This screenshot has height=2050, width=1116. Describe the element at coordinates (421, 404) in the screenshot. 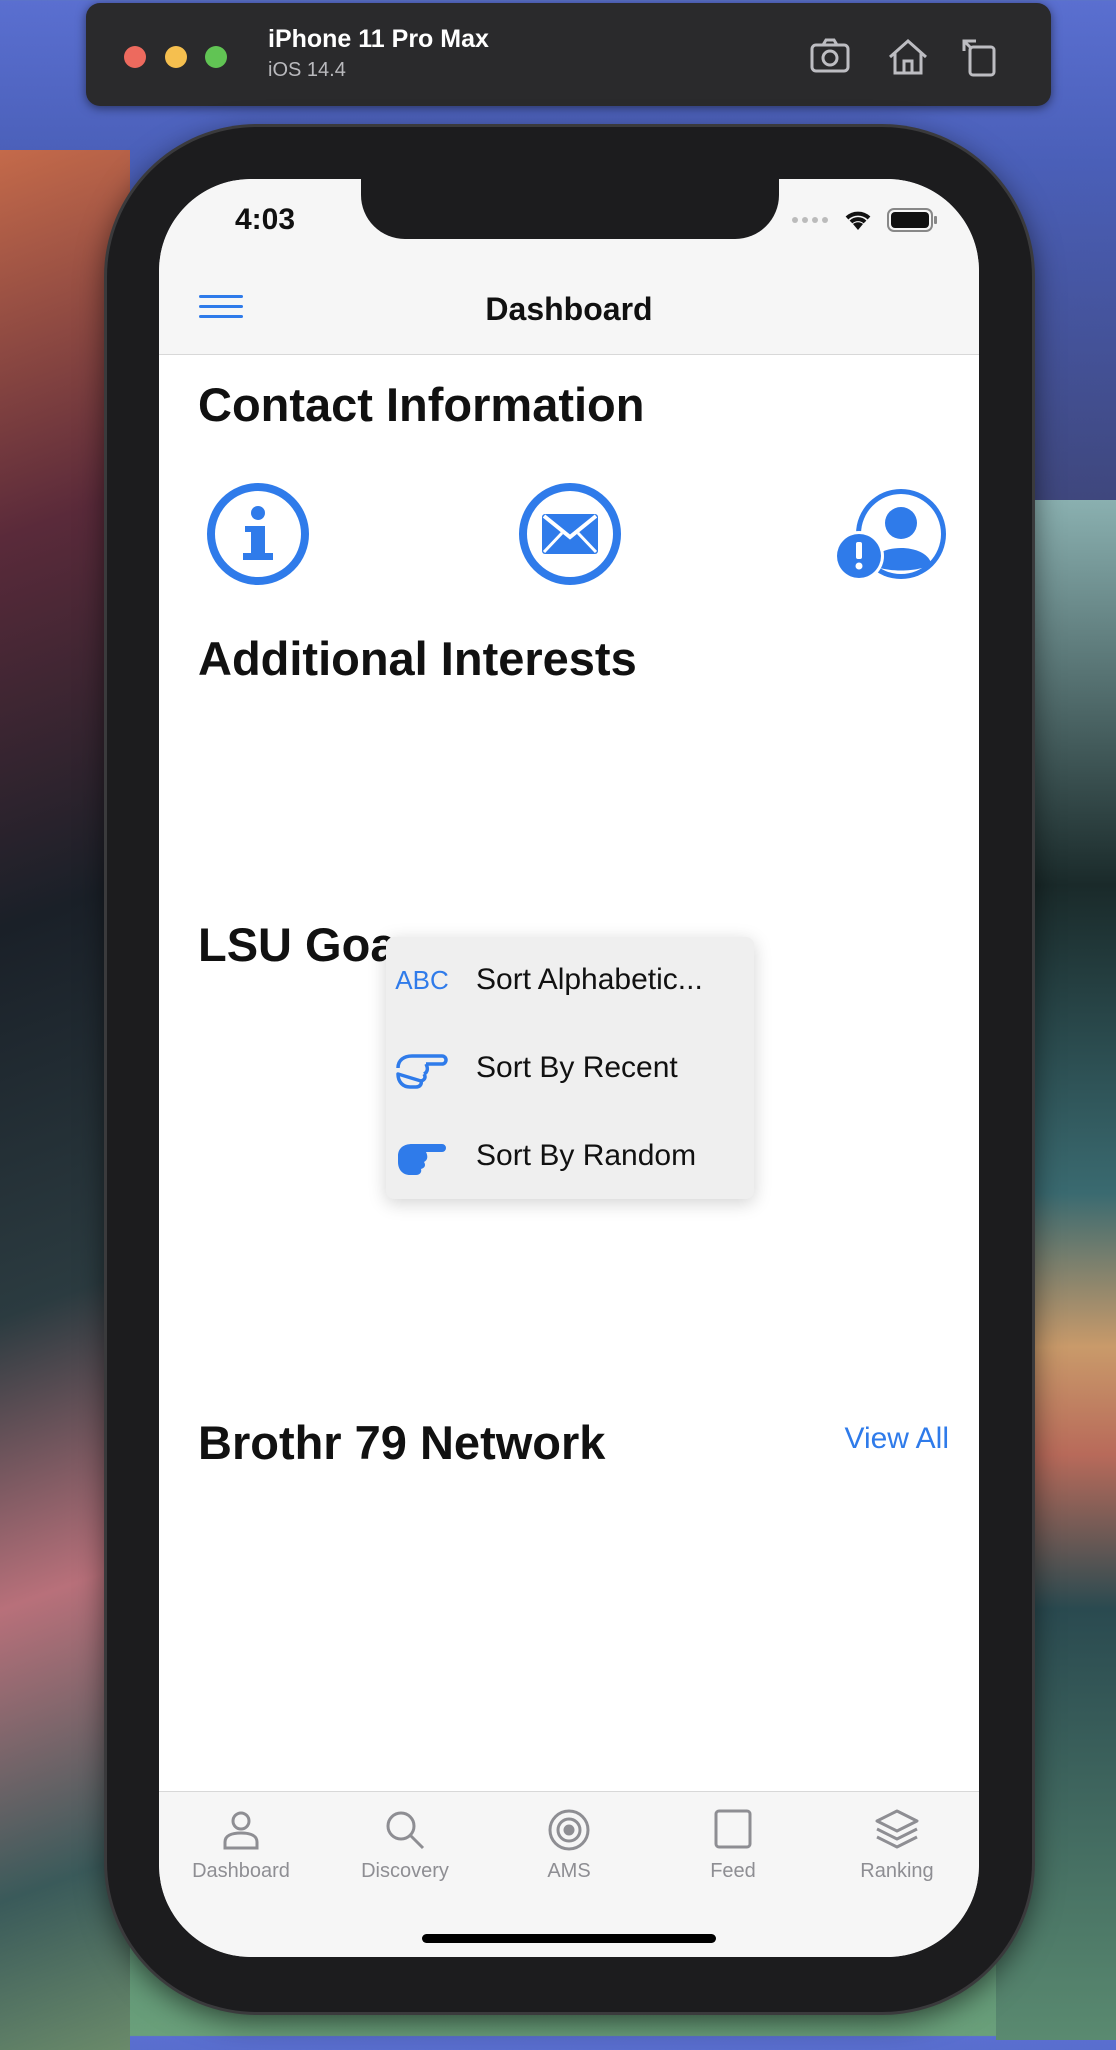

I see `contact-section-title: Contact Information` at that location.